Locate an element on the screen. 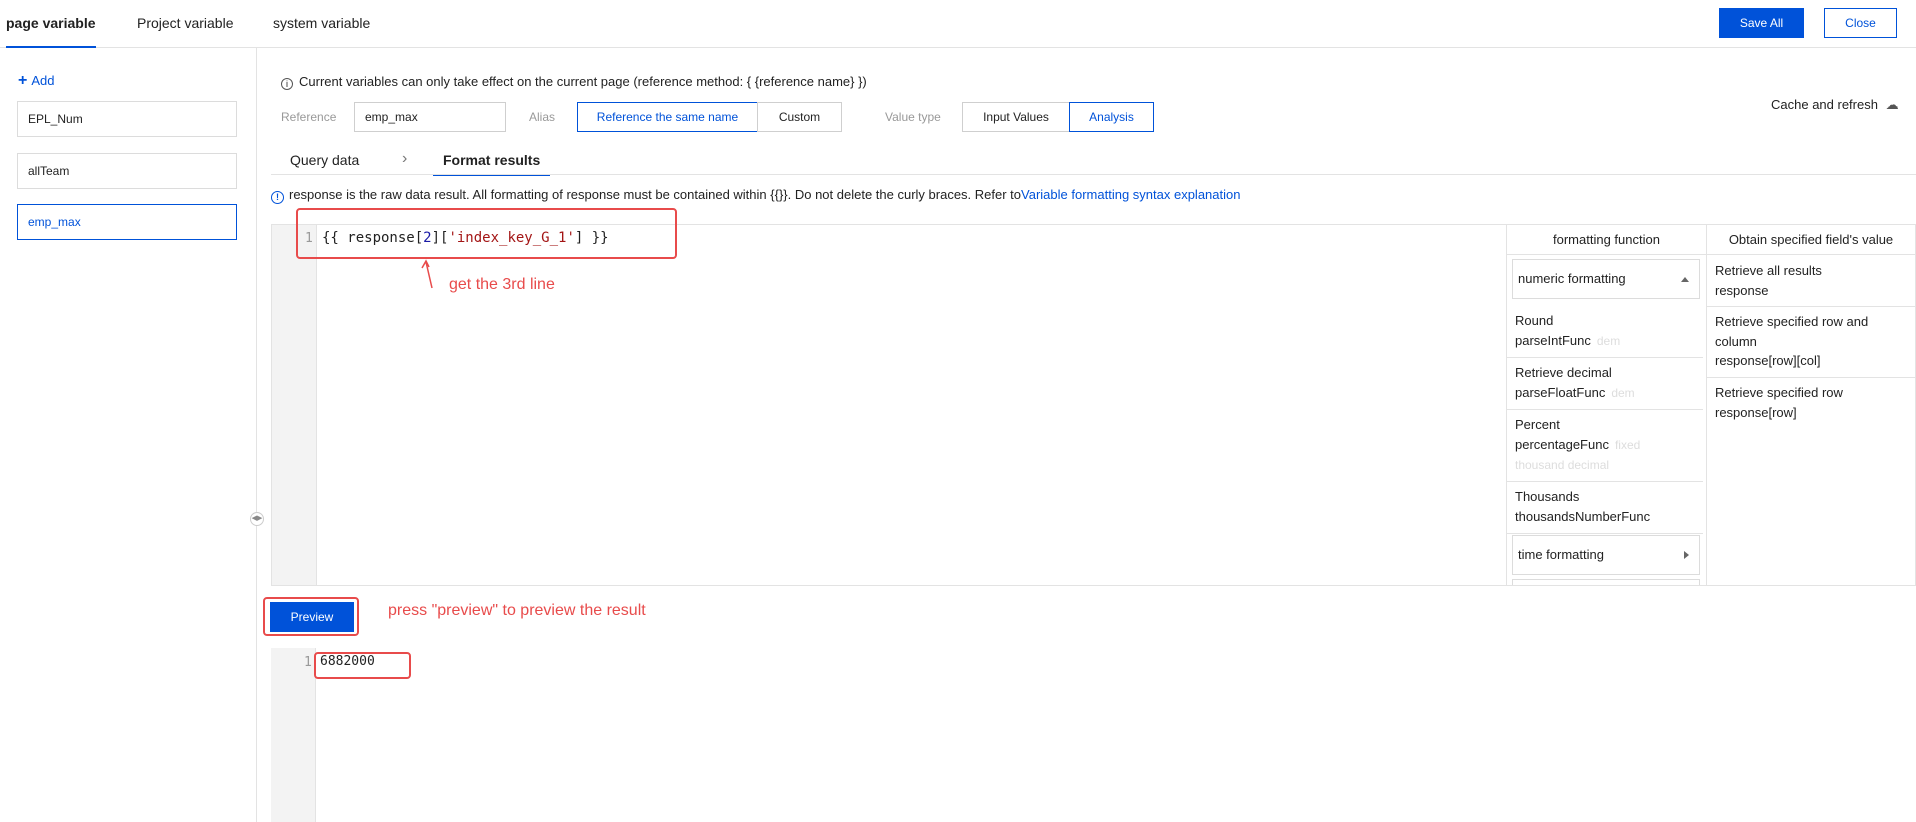  editor-gutter is located at coordinates (294, 405).